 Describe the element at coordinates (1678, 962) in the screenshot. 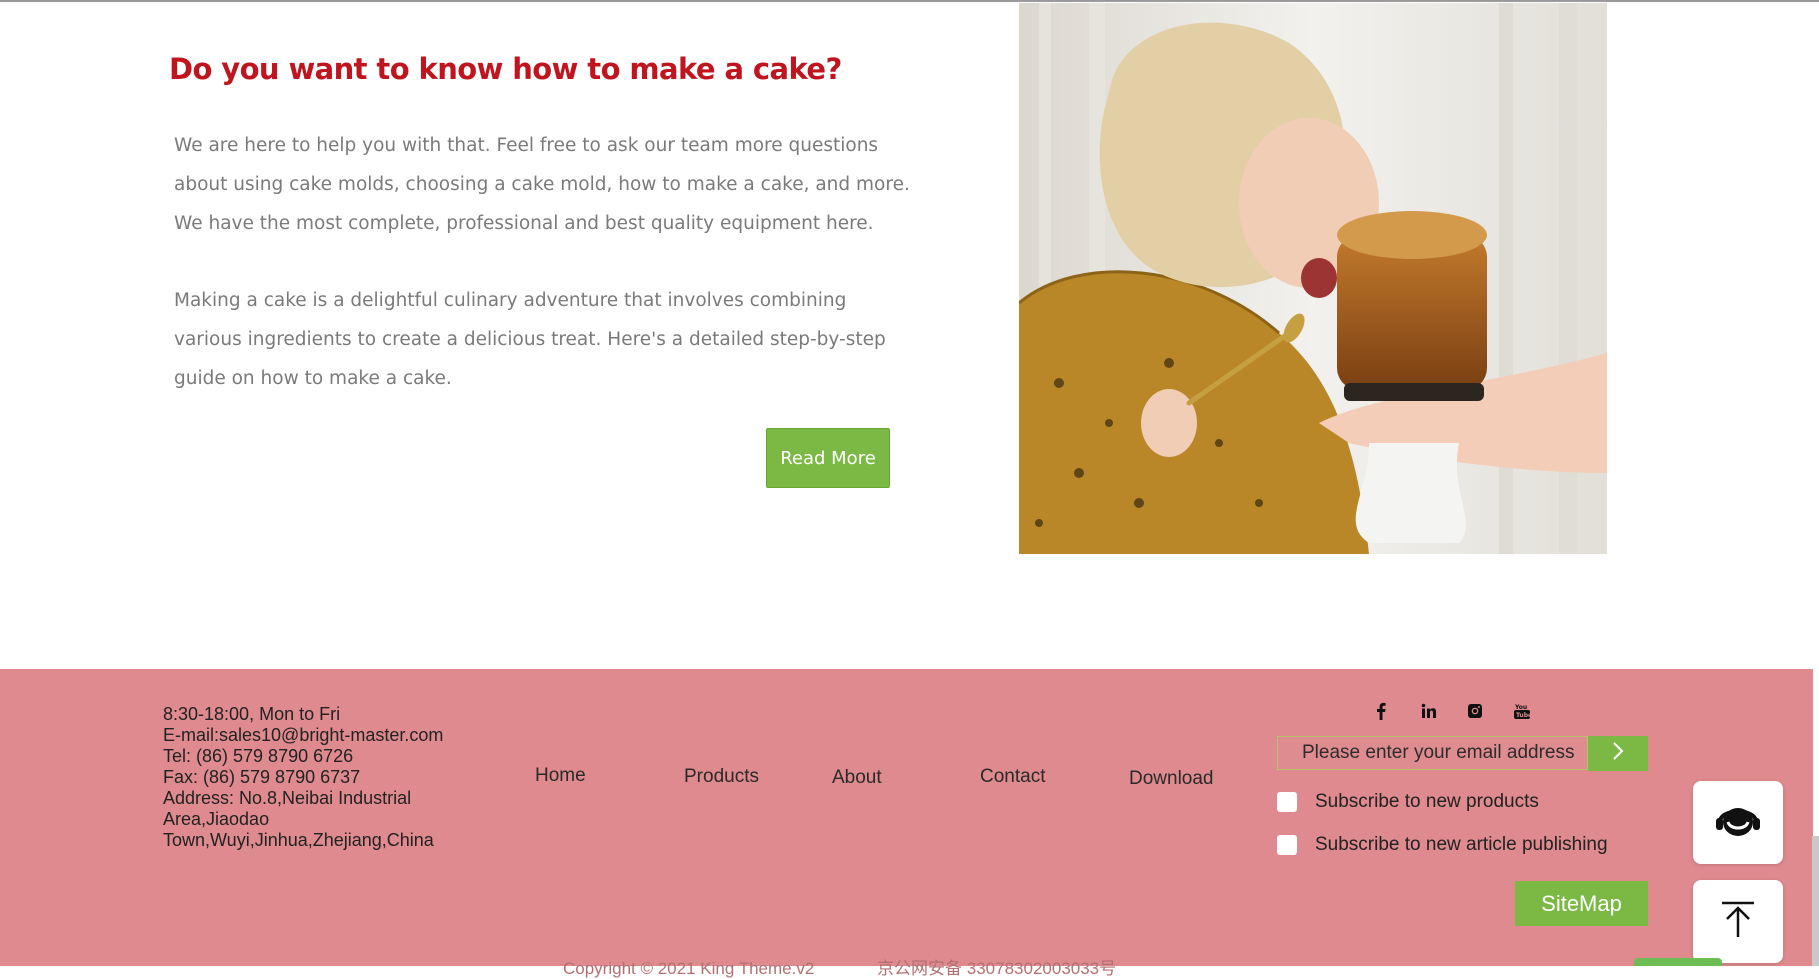

I see `chat-widget-tab` at that location.